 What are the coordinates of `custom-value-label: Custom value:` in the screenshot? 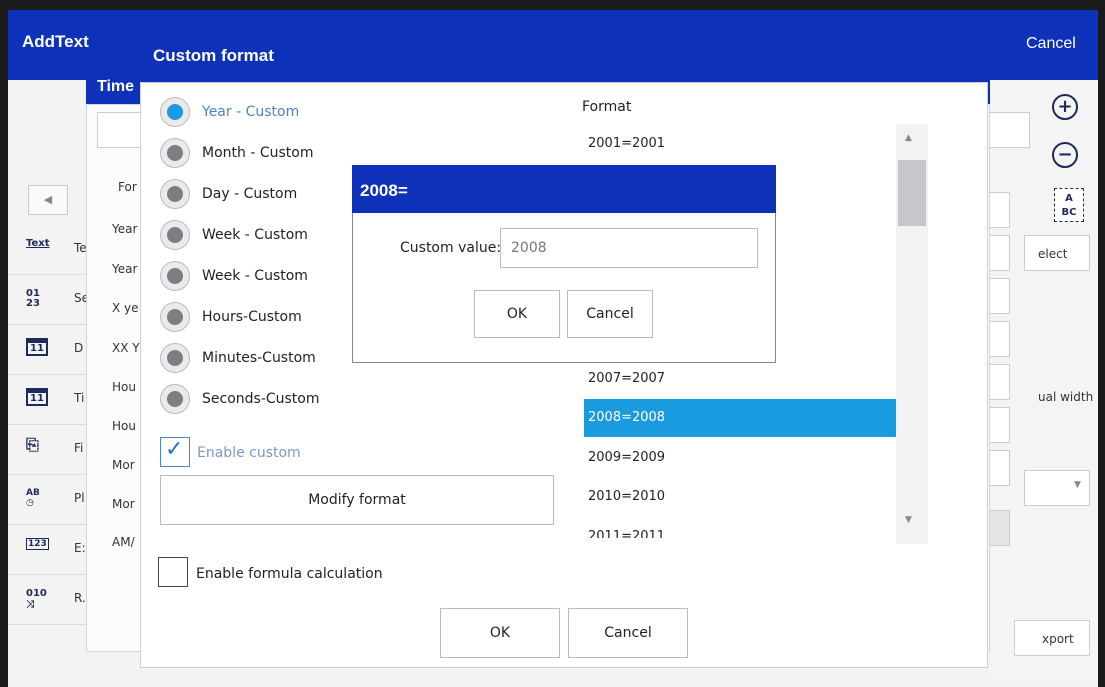 It's located at (451, 248).